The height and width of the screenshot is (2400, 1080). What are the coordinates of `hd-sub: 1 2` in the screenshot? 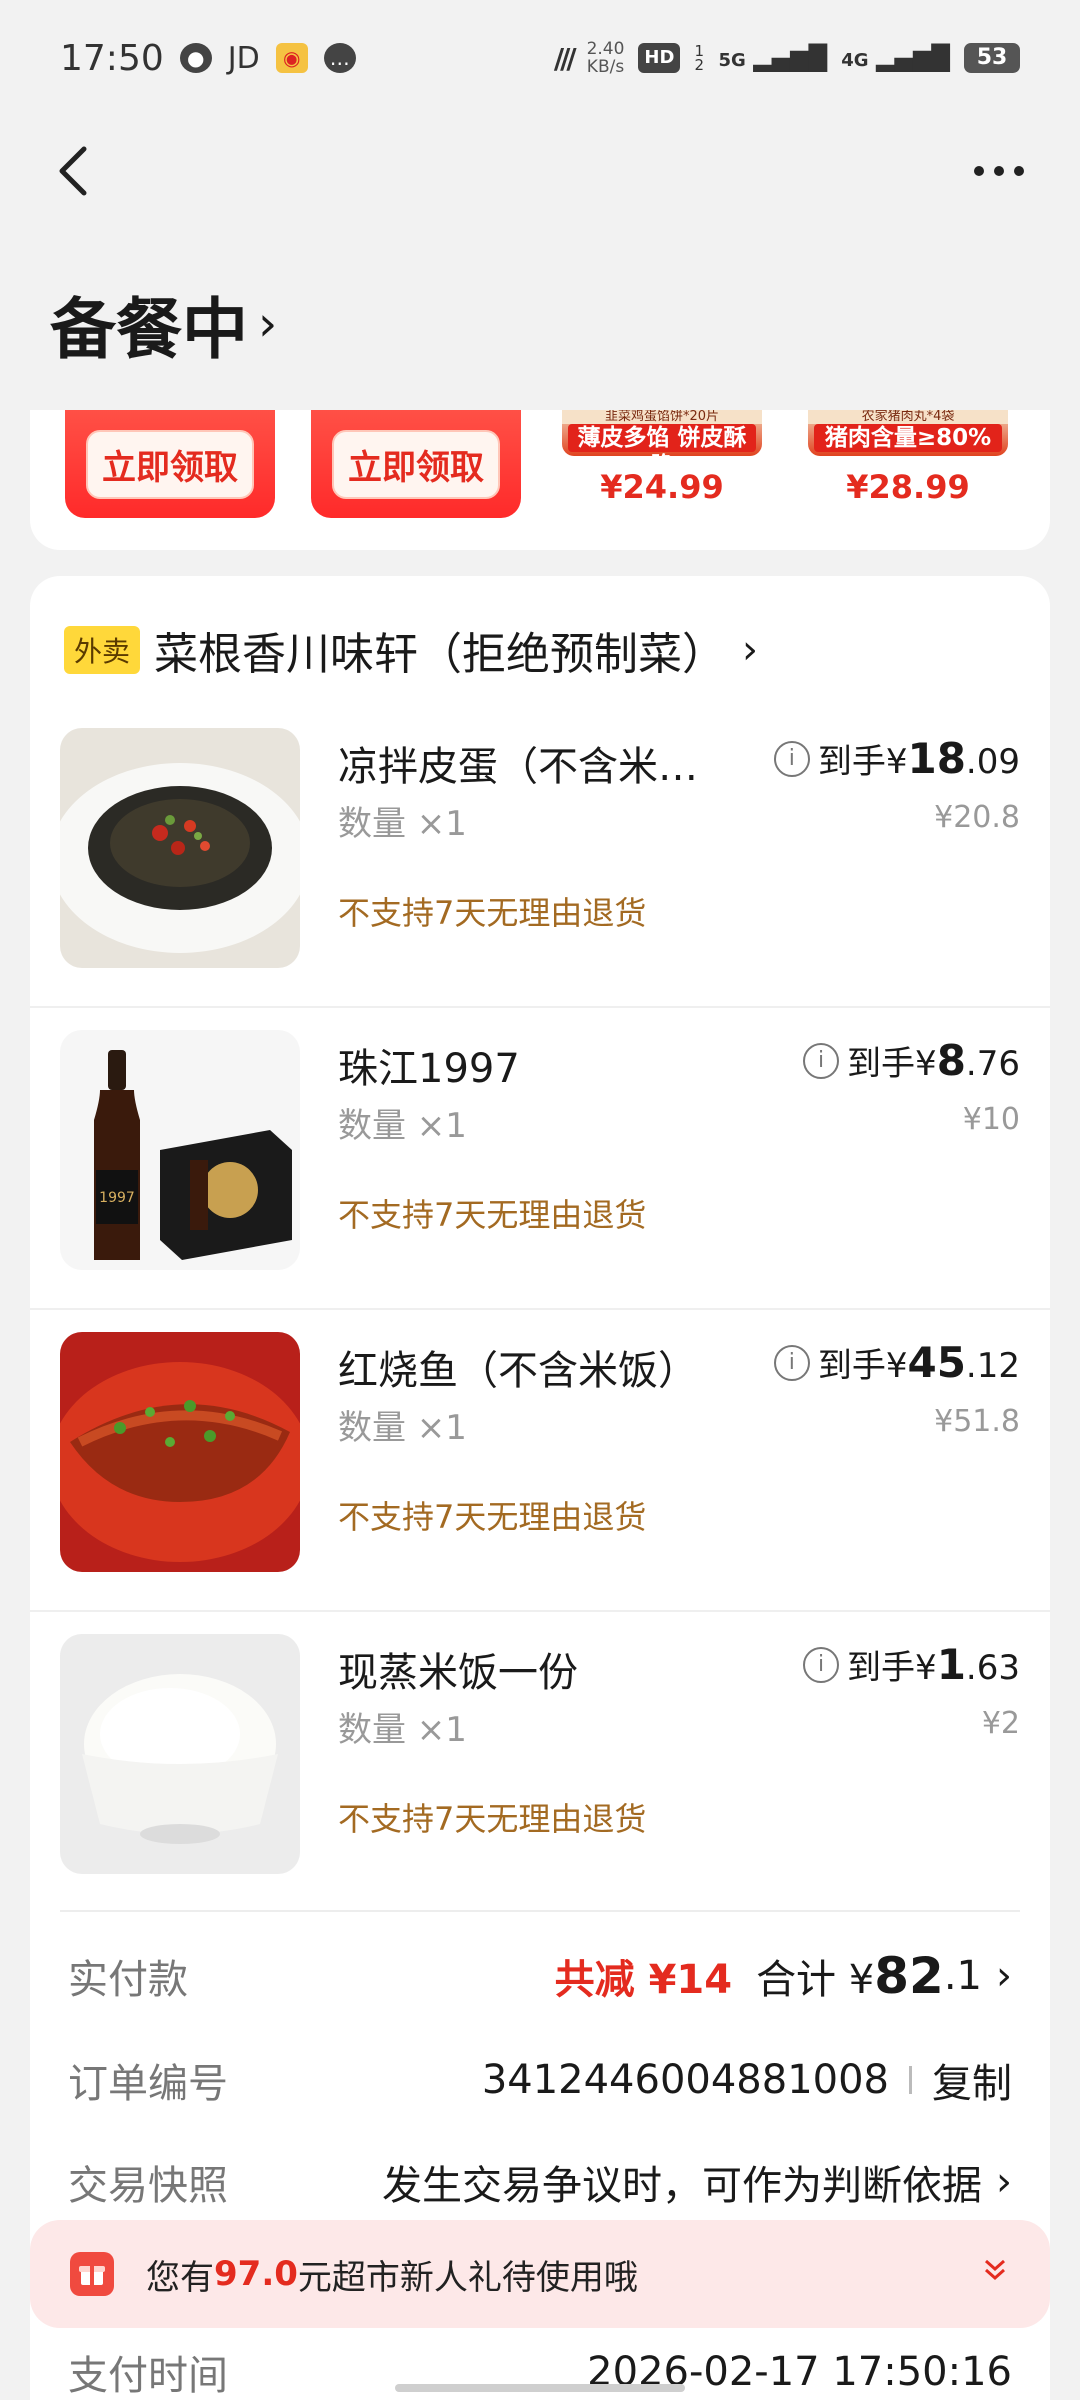 It's located at (699, 58).